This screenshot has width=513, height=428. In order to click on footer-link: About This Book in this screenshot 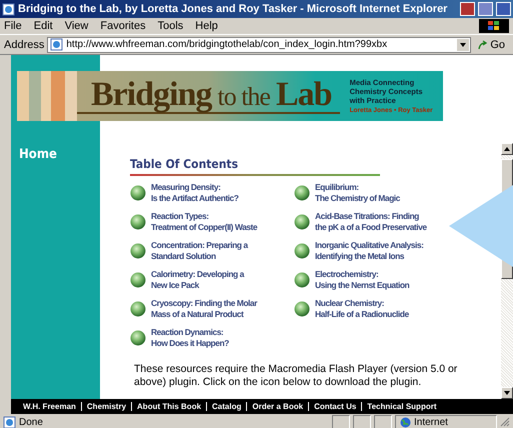, I will do `click(168, 406)`.